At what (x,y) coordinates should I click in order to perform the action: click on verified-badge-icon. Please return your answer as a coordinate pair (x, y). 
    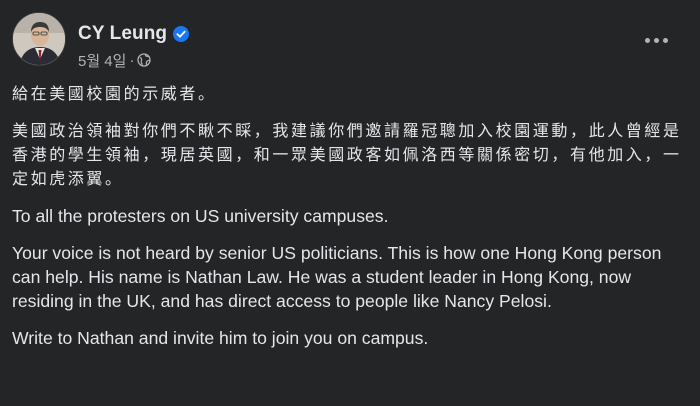
    Looking at the image, I should click on (181, 34).